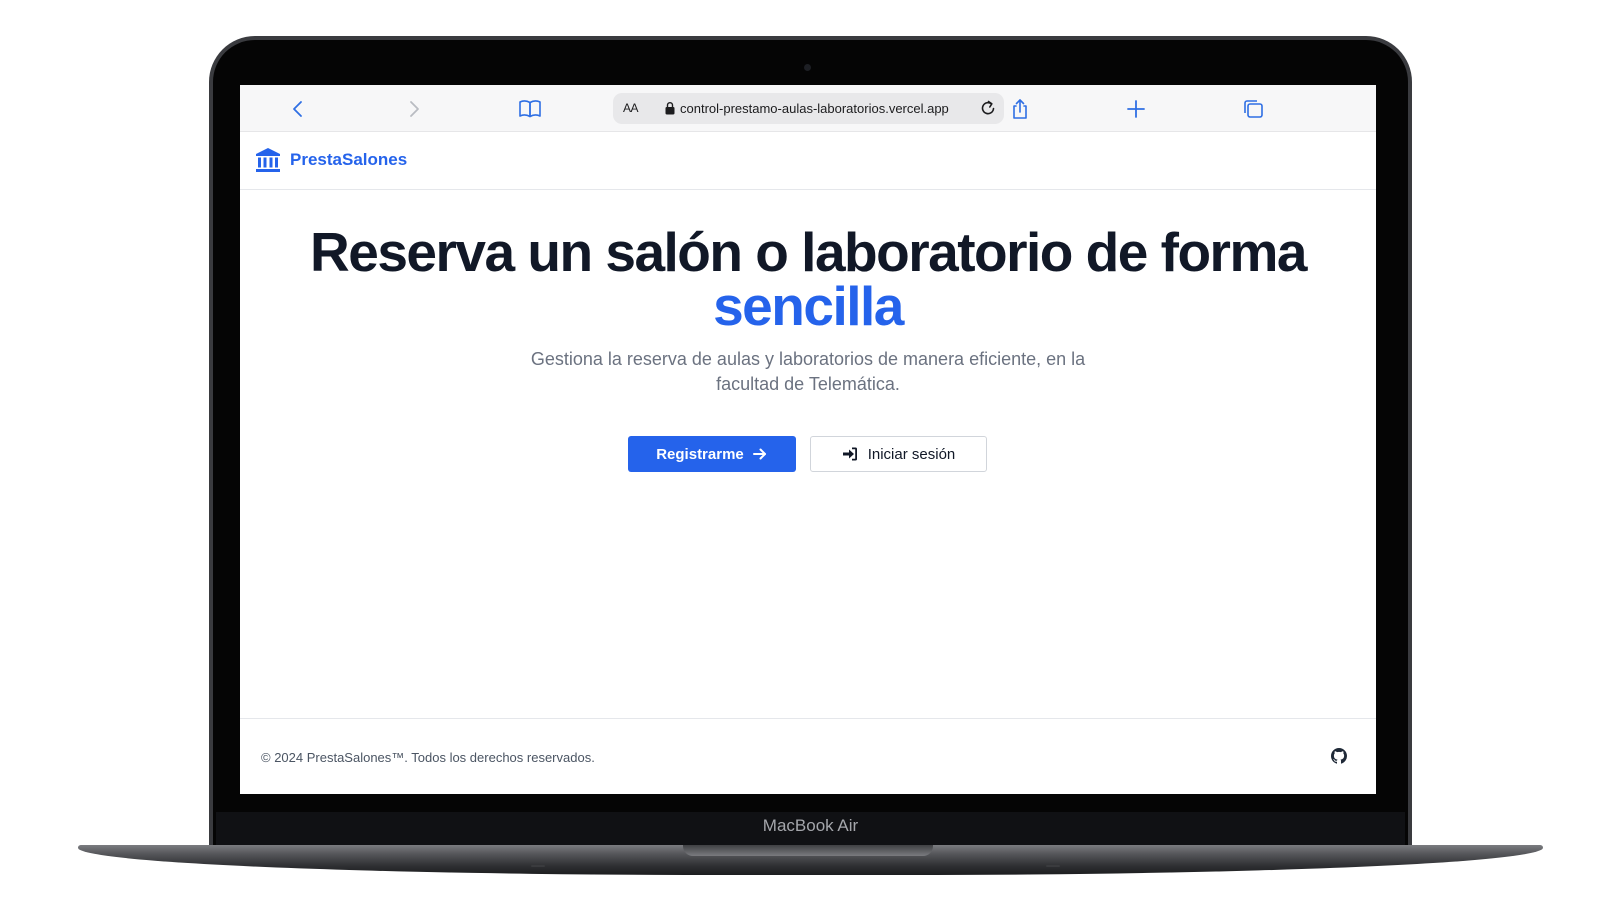 Image resolution: width=1621 pixels, height=908 pixels. What do you see at coordinates (631, 108) in the screenshot?
I see `text-size-button: AA` at bounding box center [631, 108].